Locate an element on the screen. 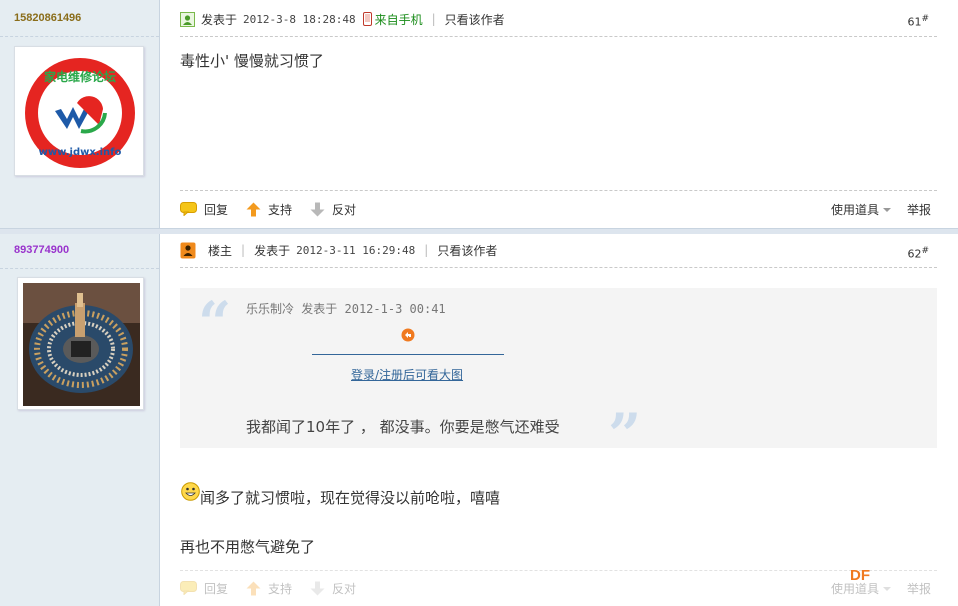 The height and width of the screenshot is (606, 958). author-username: 893774900 is located at coordinates (41, 250).